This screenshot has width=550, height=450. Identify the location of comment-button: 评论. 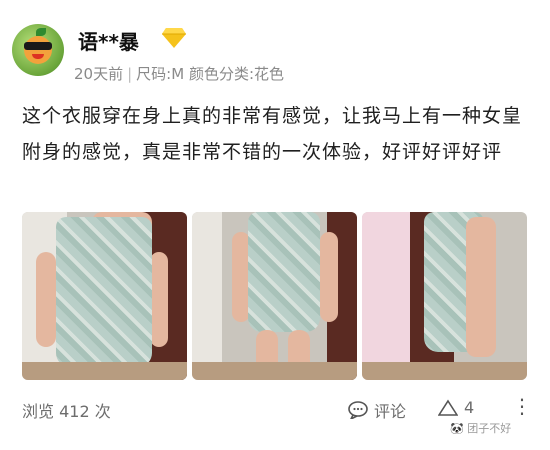
(377, 410).